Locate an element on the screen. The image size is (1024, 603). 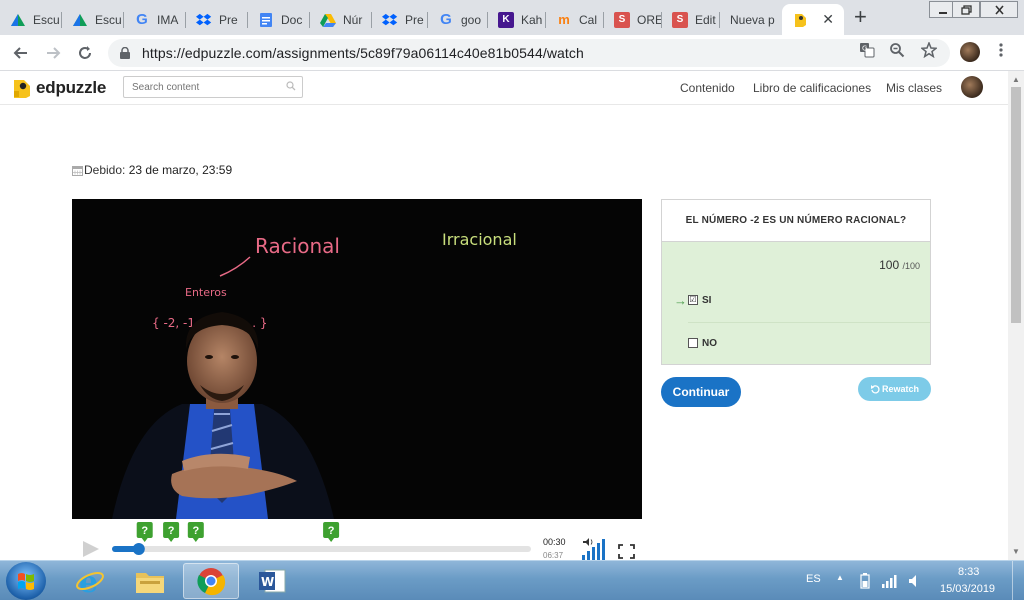
speaker-icon is located at coordinates (915, 581).